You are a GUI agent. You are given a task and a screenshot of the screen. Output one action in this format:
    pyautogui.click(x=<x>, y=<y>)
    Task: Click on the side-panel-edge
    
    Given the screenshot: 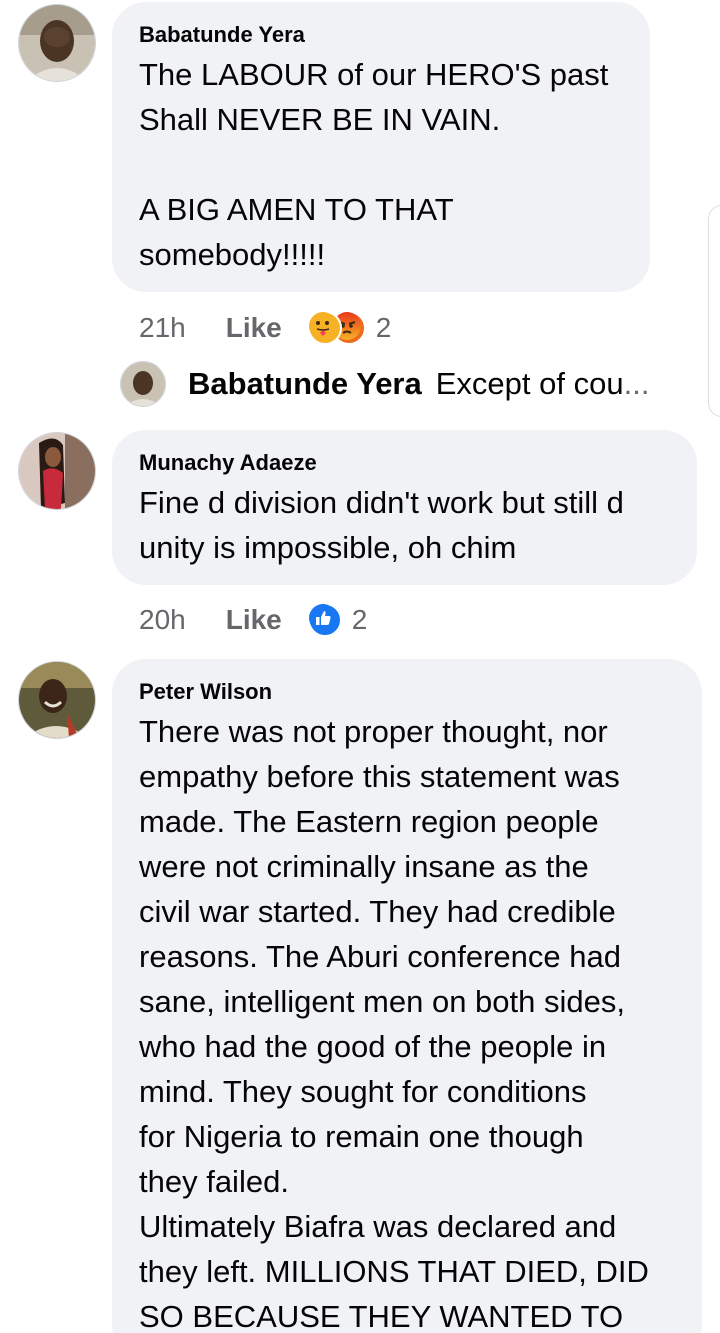 What is the action you would take?
    pyautogui.click(x=714, y=311)
    